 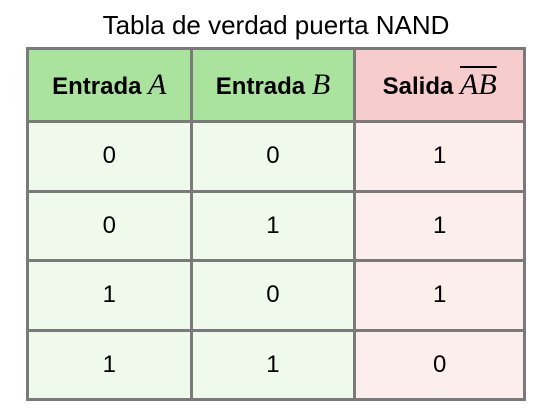 I want to click on table-caption: Tabla de verdad puerta NAND, so click(x=276, y=25).